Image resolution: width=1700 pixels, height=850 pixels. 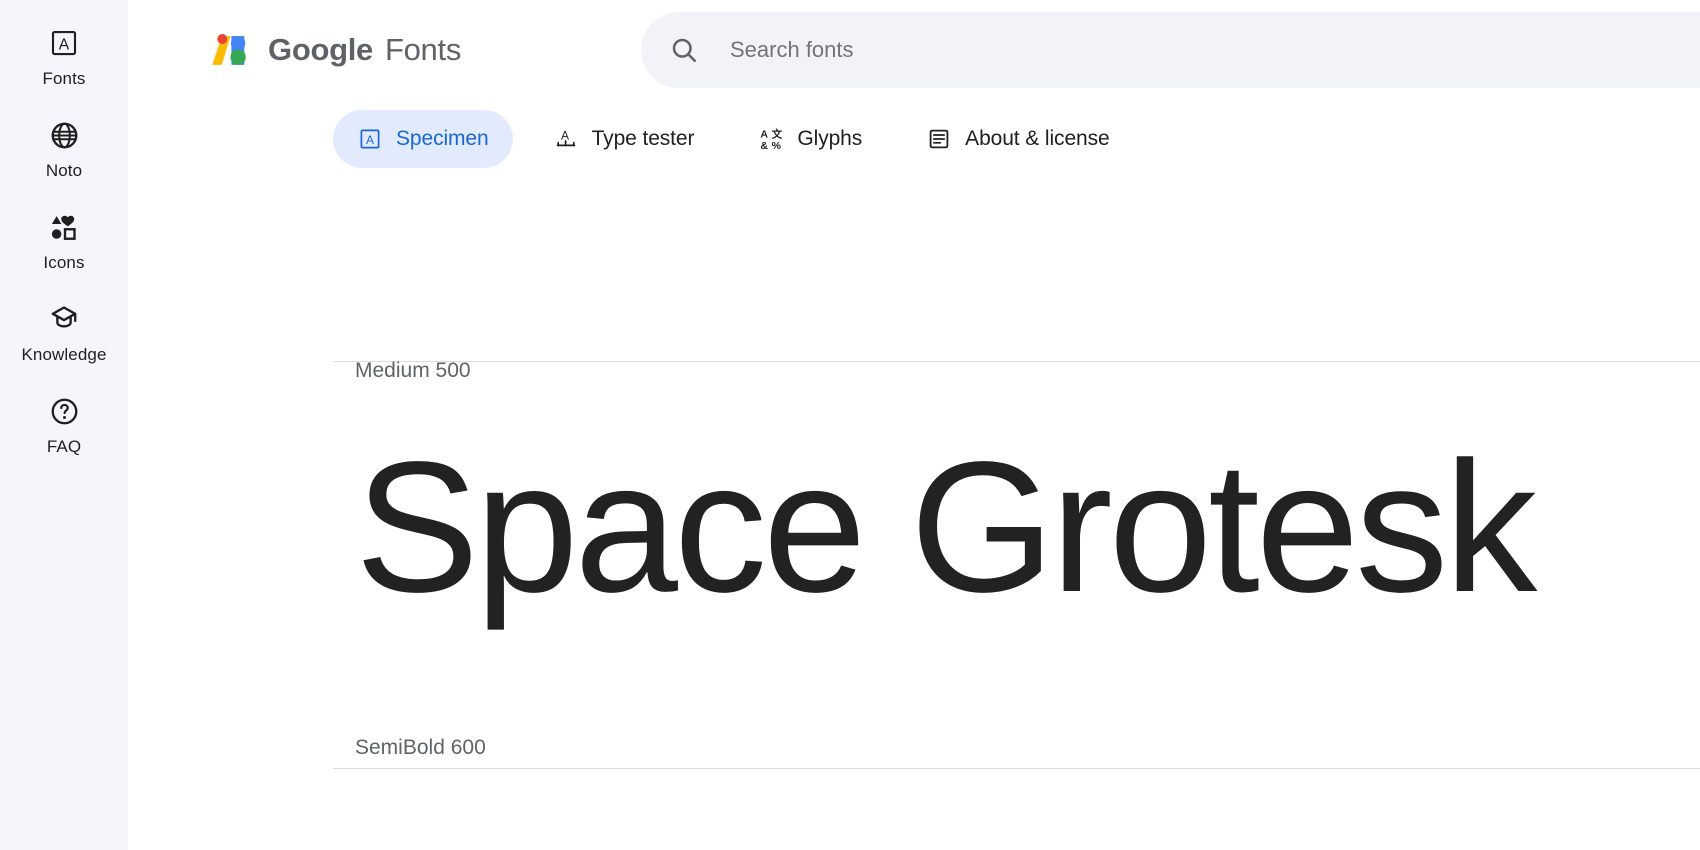 I want to click on glyphs-icon: A 文 & %, so click(x=771, y=139).